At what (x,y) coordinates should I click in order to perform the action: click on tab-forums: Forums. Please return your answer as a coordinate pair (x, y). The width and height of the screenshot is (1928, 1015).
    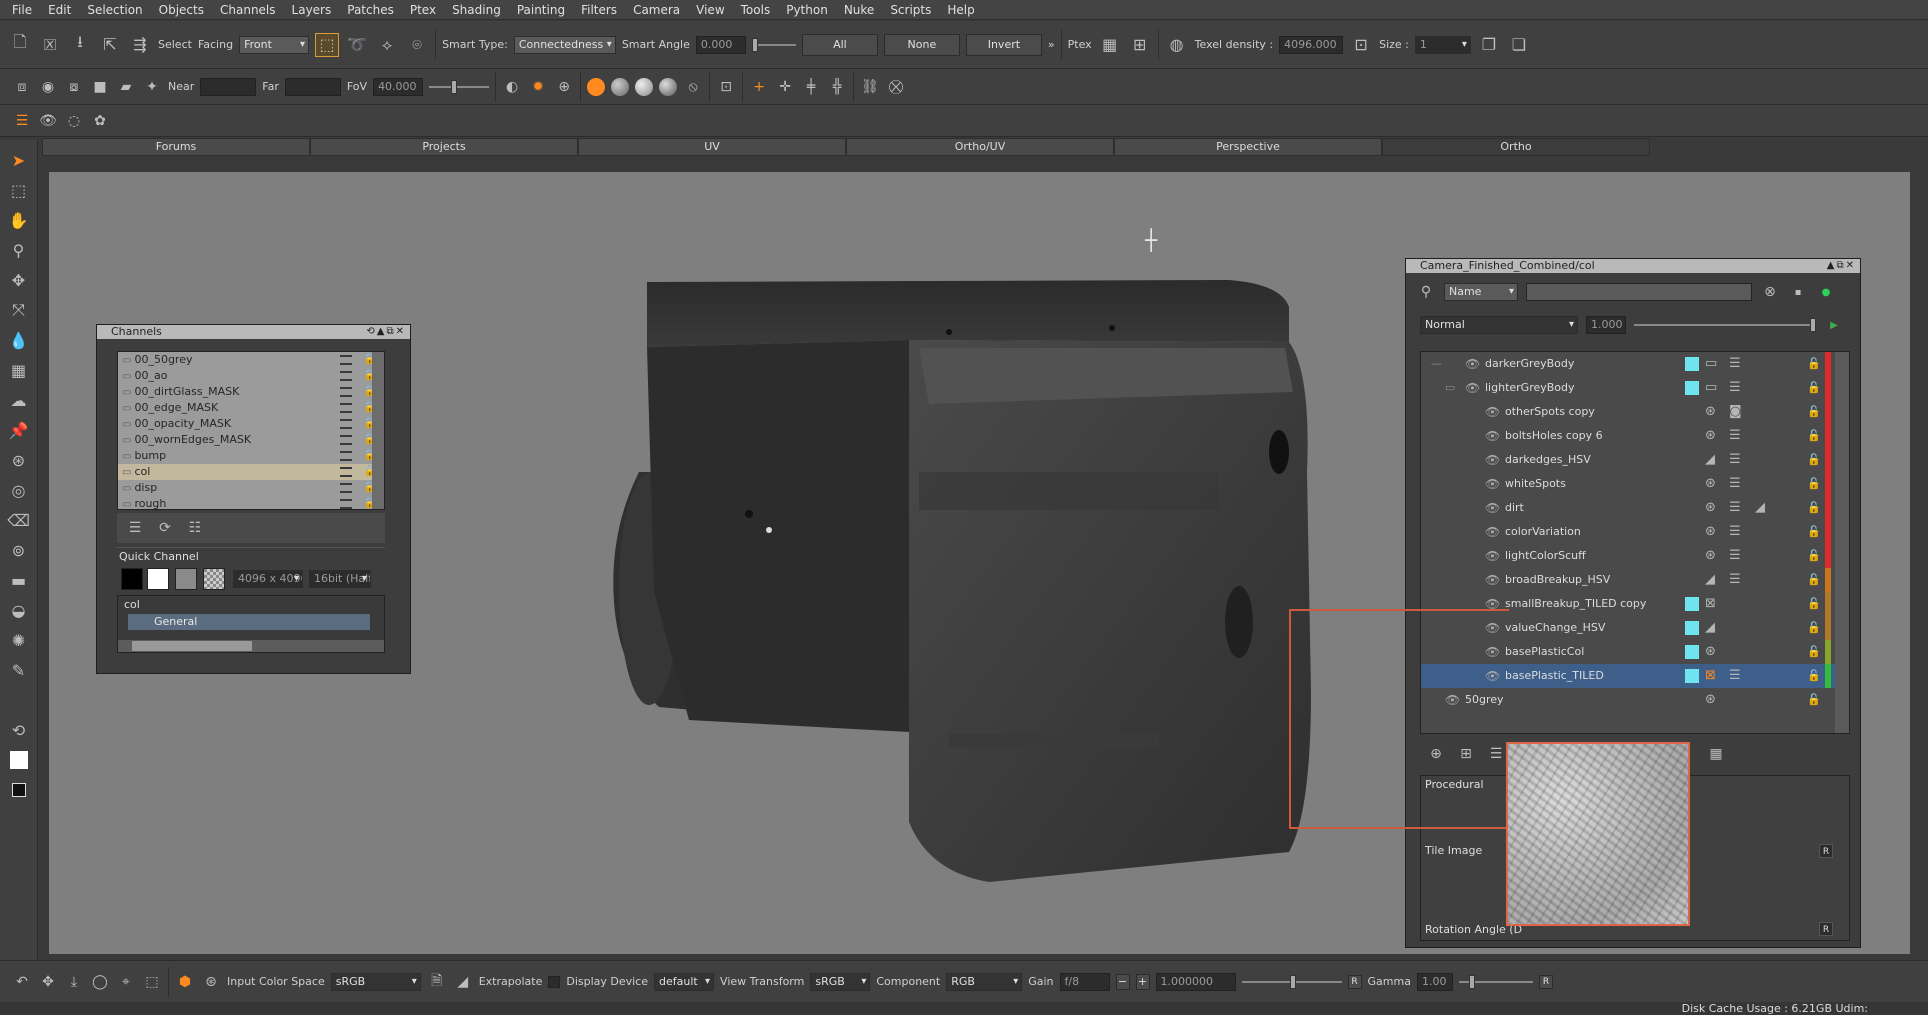
    Looking at the image, I should click on (176, 147).